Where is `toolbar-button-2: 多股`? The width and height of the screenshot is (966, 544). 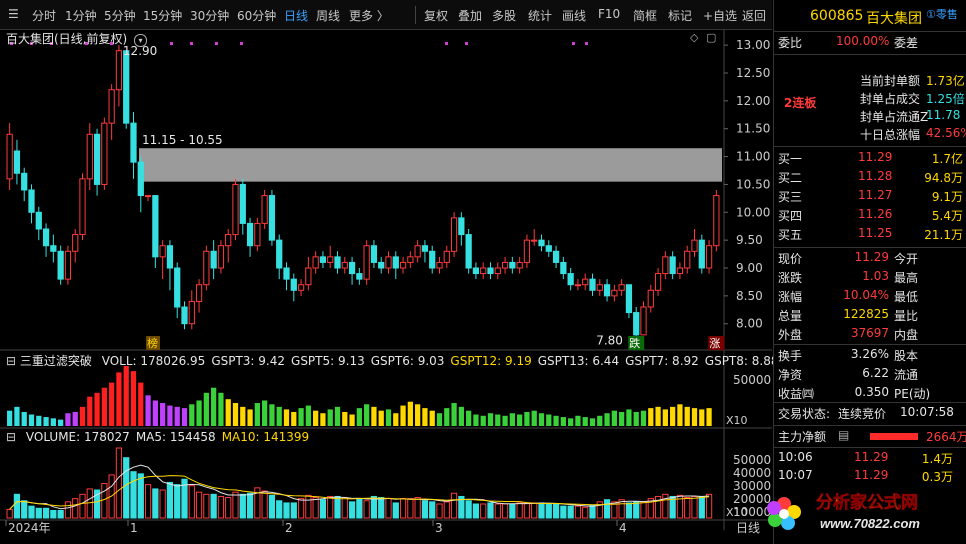 toolbar-button-2: 多股 is located at coordinates (504, 15).